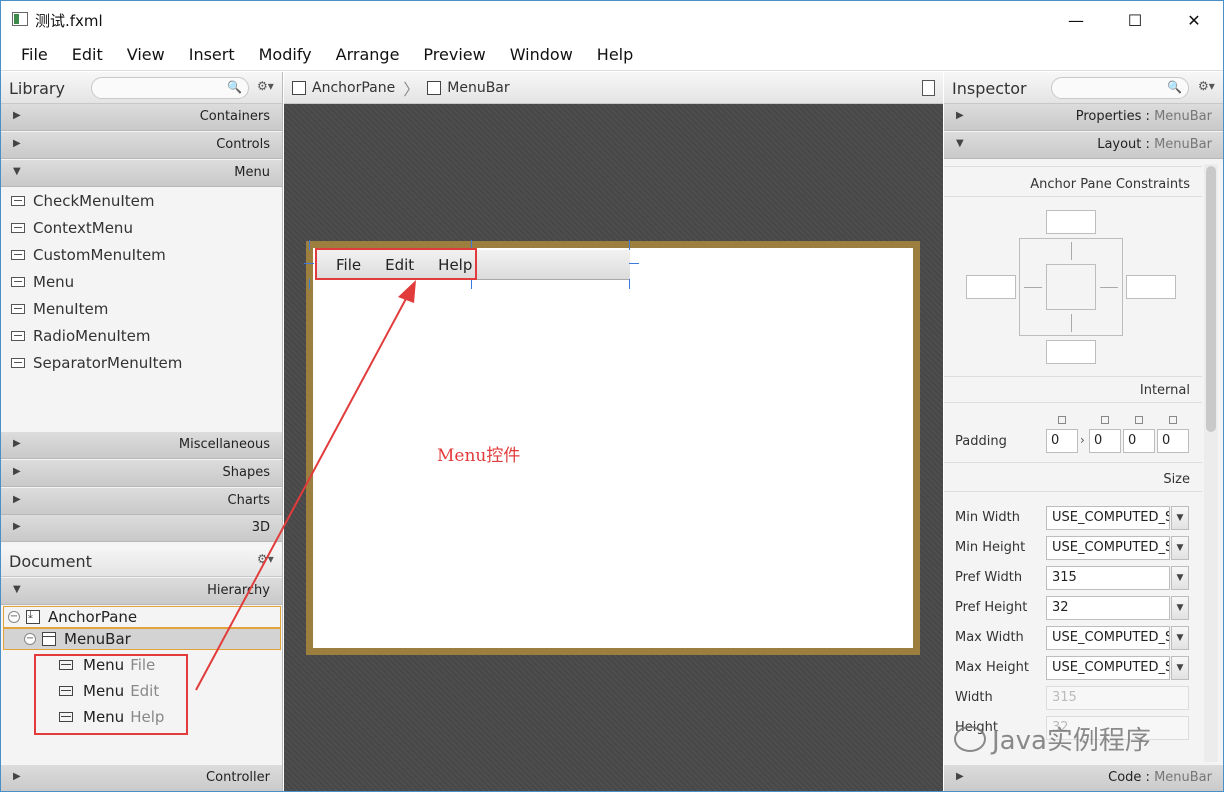 The height and width of the screenshot is (792, 1224). I want to click on padding-right-input: 0, so click(1105, 441).